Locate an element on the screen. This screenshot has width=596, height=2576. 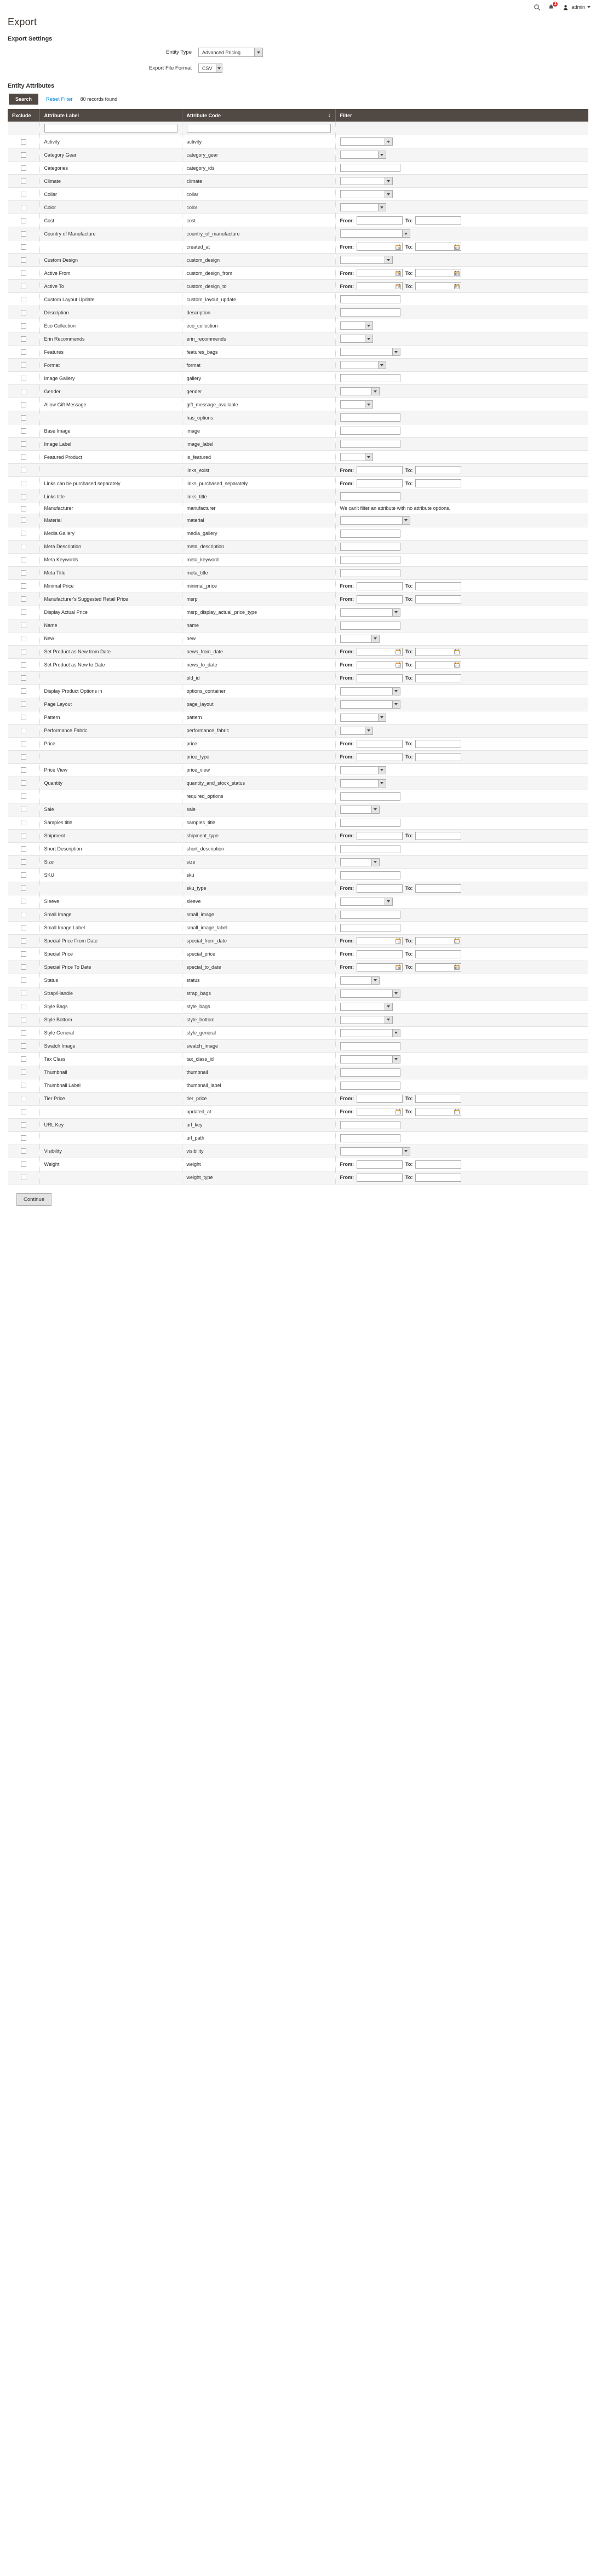
filter-select-is_featured is located at coordinates (357, 457).